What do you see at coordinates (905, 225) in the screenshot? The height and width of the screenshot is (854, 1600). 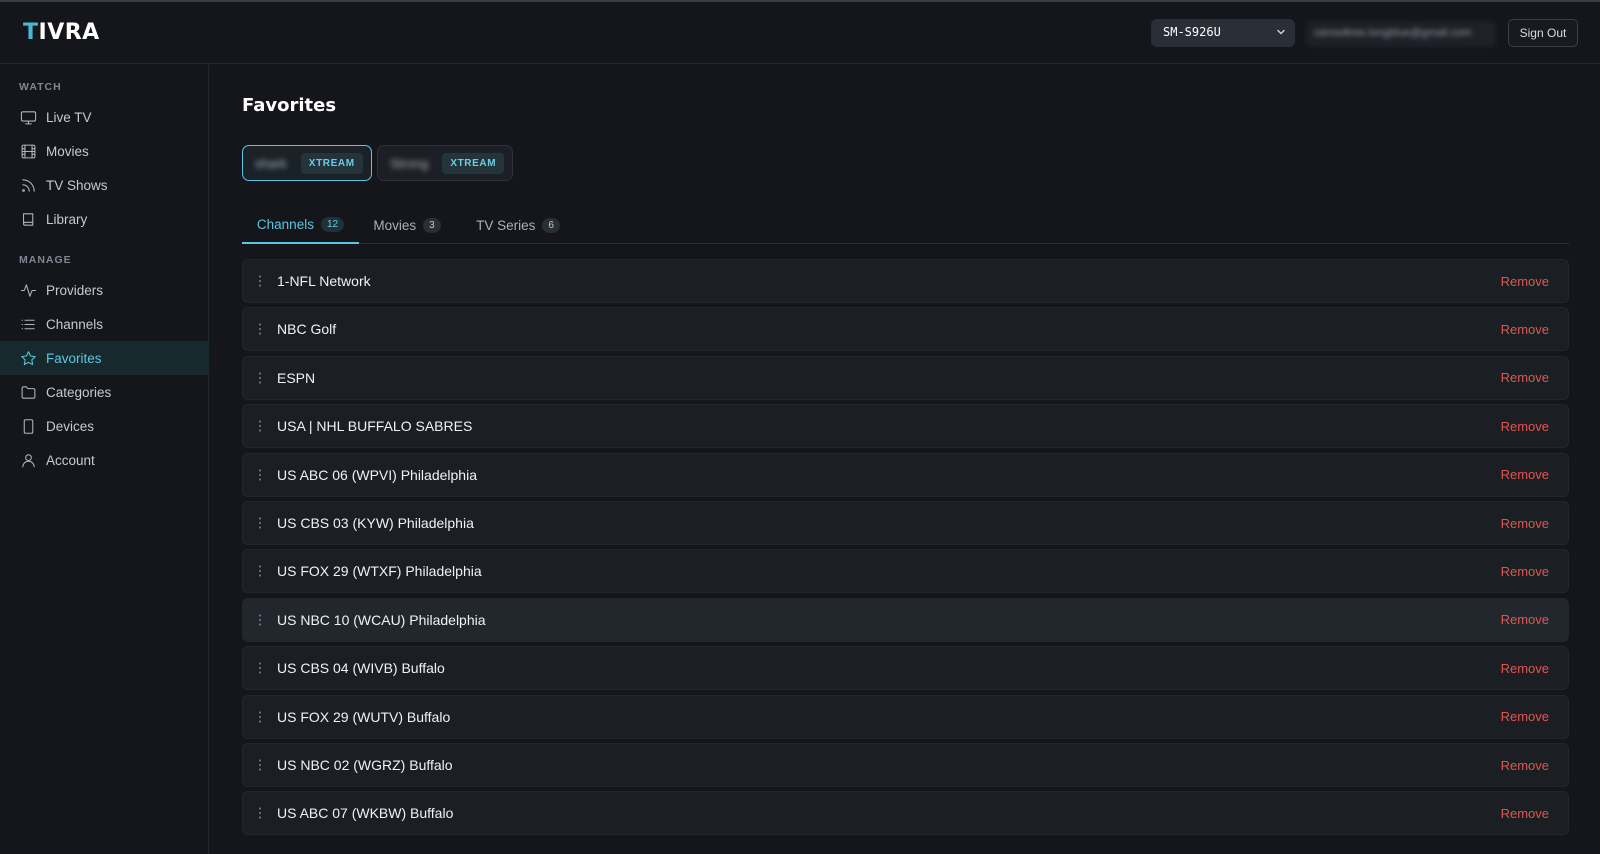 I see `favorites-tabs: Channels 12 Movies 3 TV Series 6` at bounding box center [905, 225].